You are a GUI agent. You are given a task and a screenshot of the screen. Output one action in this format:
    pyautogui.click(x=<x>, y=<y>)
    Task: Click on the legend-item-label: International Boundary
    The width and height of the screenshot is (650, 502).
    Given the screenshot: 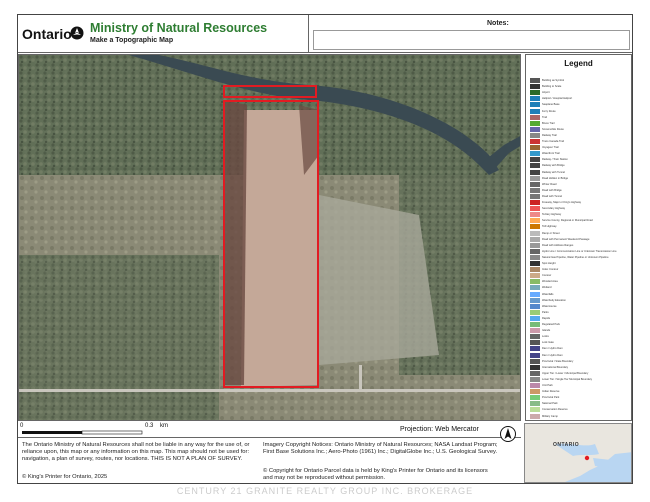 What is the action you would take?
    pyautogui.click(x=555, y=367)
    